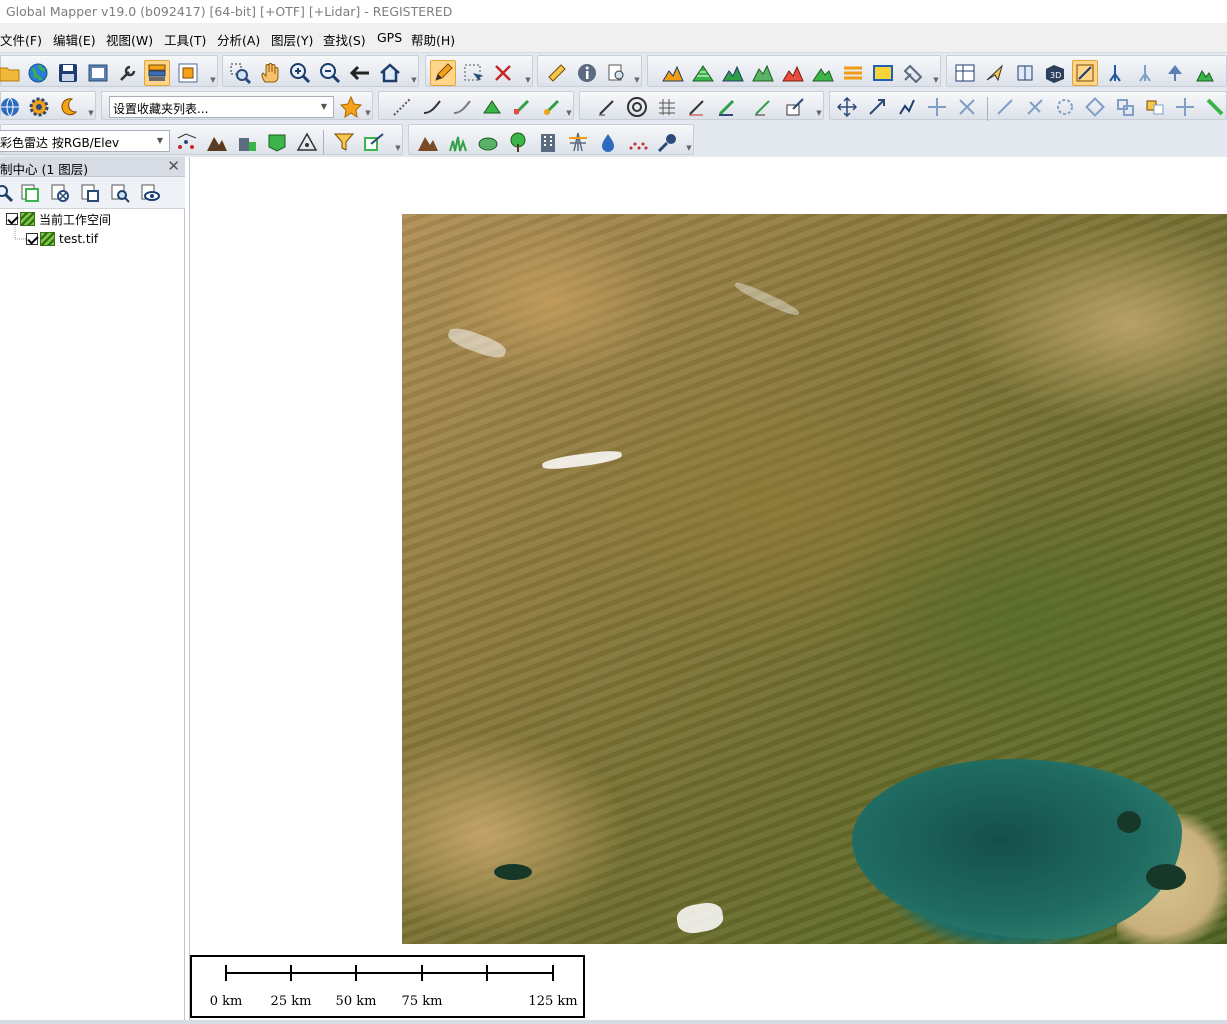  What do you see at coordinates (668, 142) in the screenshot?
I see `key-points-icon` at bounding box center [668, 142].